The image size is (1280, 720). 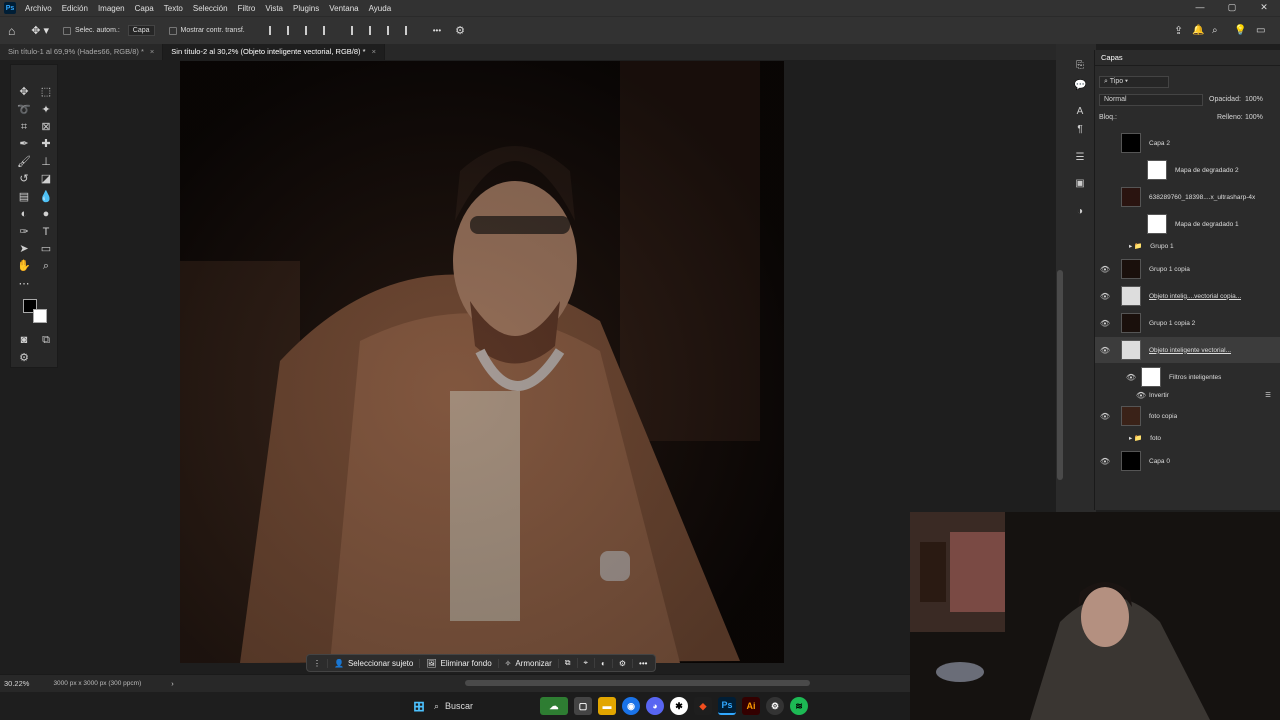 What do you see at coordinates (1254, 117) in the screenshot?
I see `fill-value: 100%` at bounding box center [1254, 117].